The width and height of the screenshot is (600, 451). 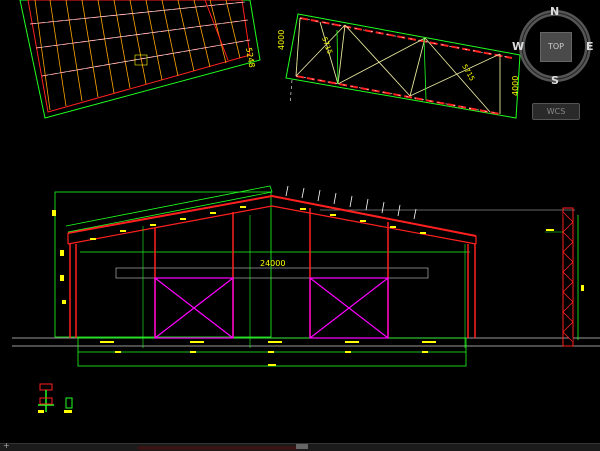 I want to click on truss-dim-right: 4000, so click(x=515, y=86).